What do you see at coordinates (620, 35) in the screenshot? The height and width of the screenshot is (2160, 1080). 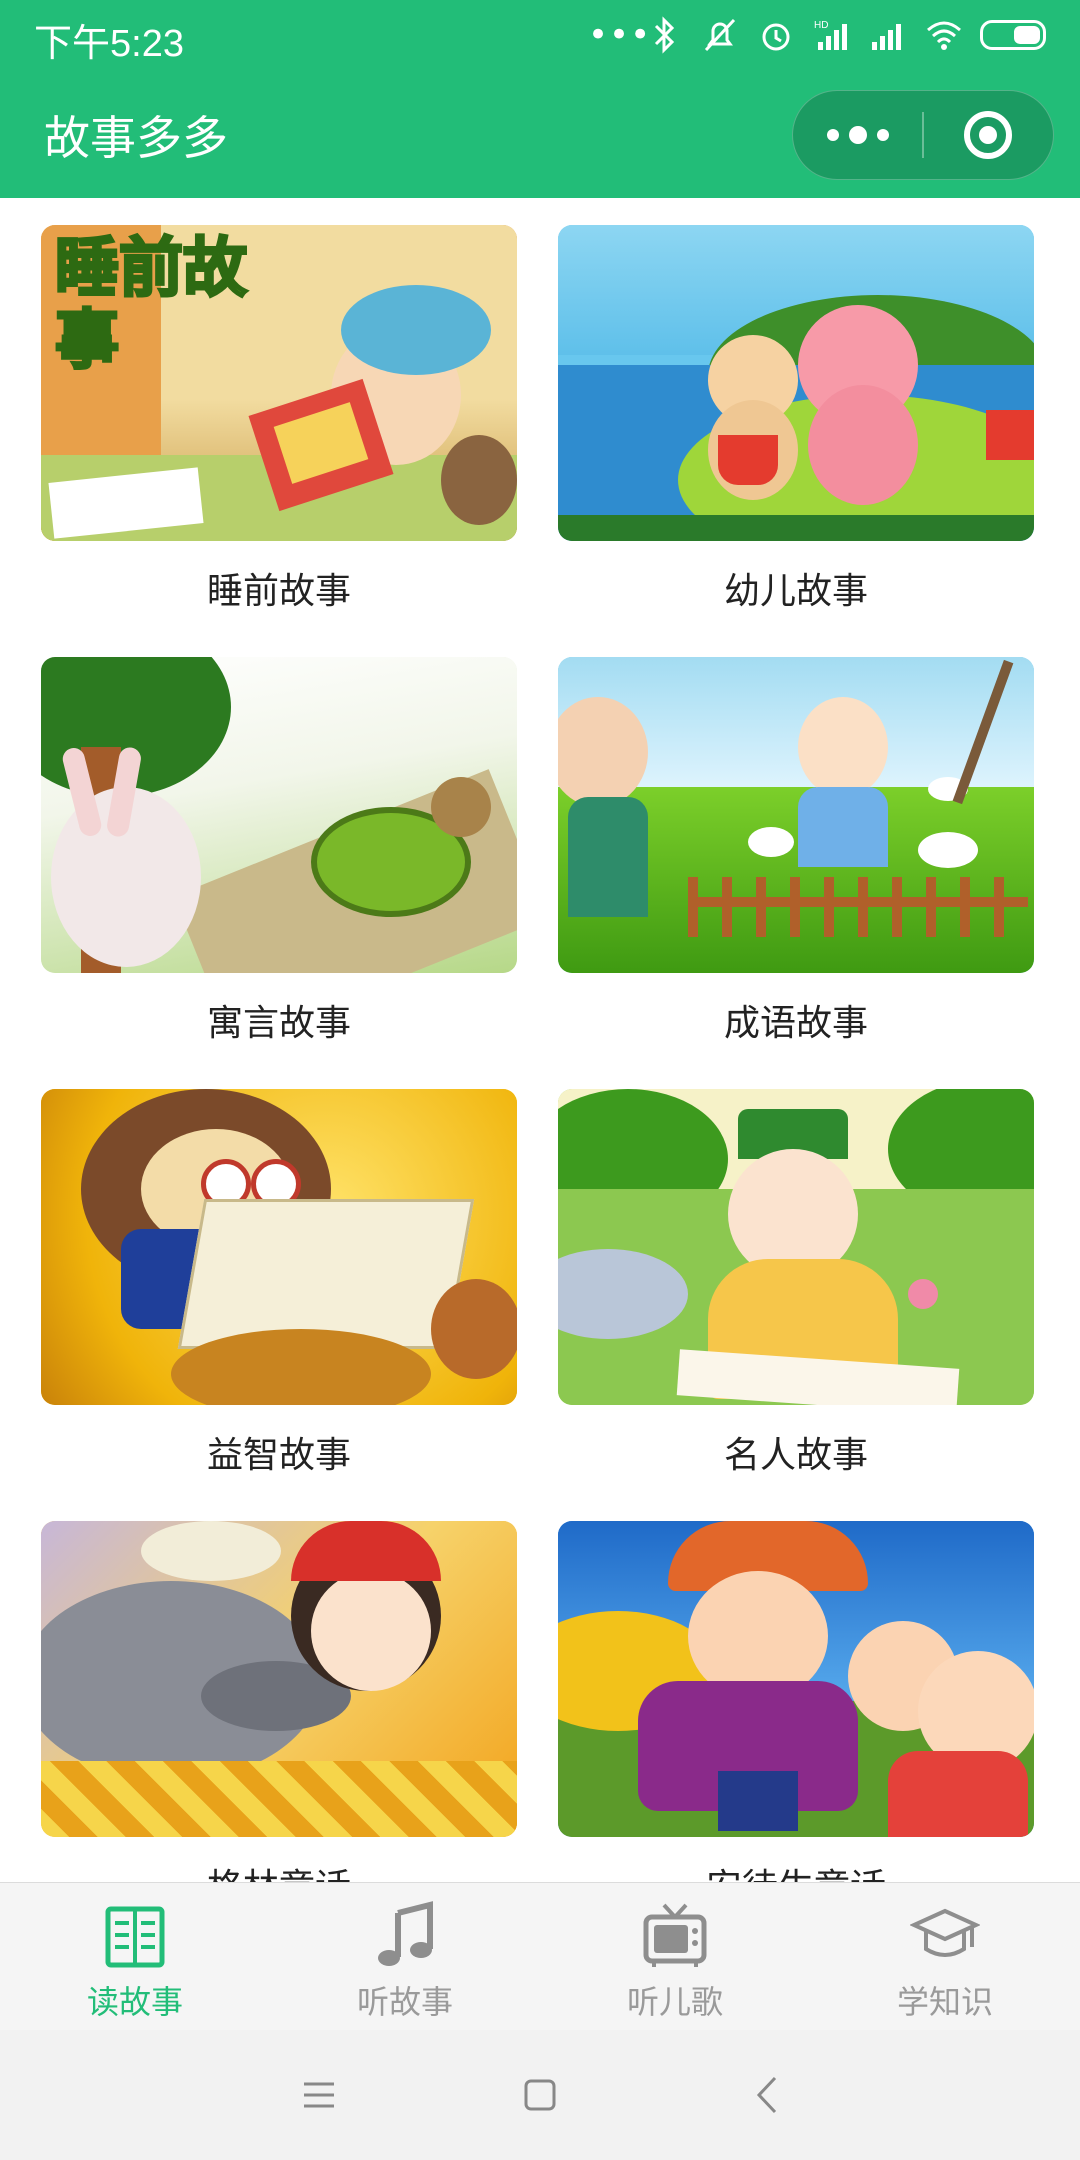 I see `more-notifications-icon: •••` at bounding box center [620, 35].